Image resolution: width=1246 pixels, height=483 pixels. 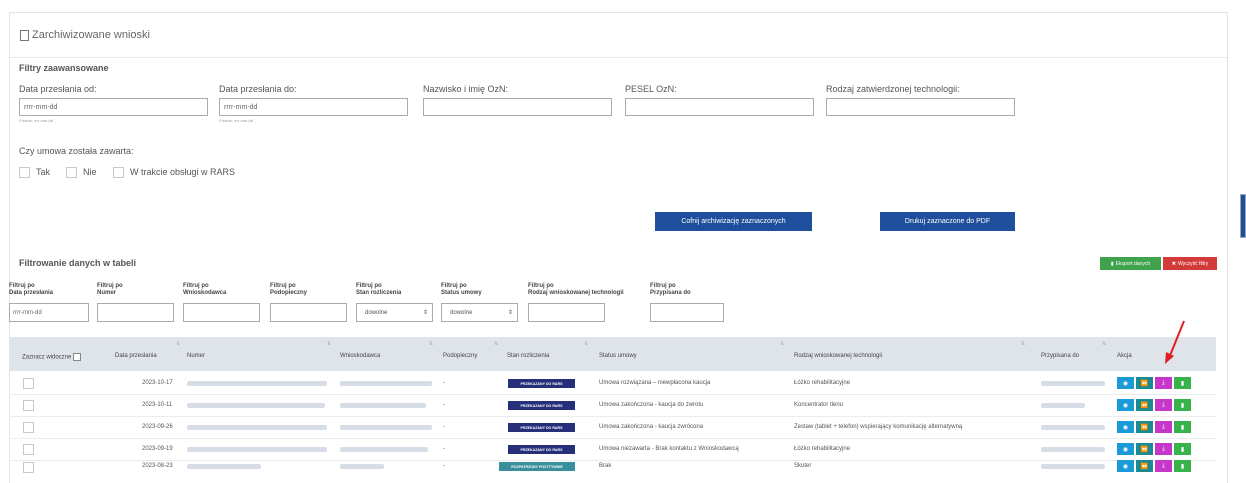 I want to click on row-contract-status: Brak, so click(x=605, y=466).